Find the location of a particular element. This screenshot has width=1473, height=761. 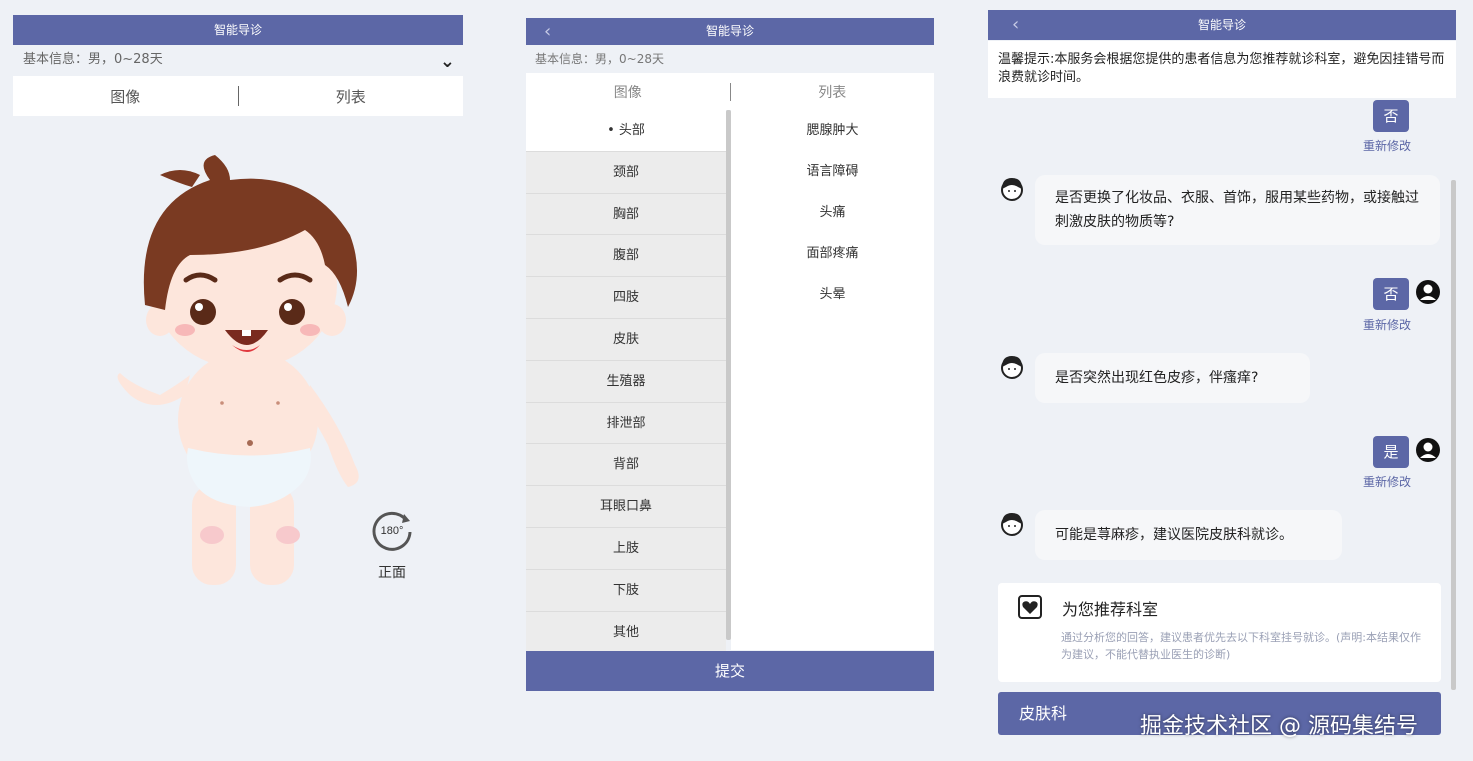

symptom-item: 语言障碍 is located at coordinates (832, 171).